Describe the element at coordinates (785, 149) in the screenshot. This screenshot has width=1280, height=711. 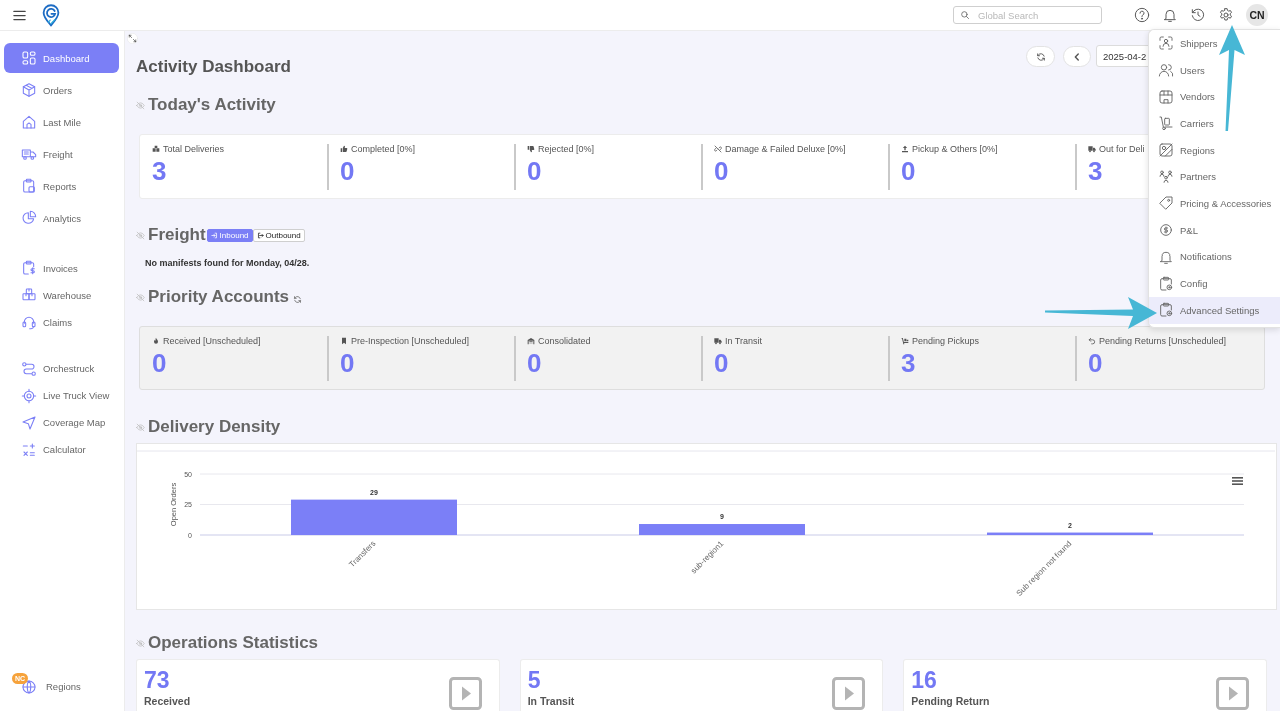
I see `stat-label: Damage & Failed Deluxe [0%]` at that location.